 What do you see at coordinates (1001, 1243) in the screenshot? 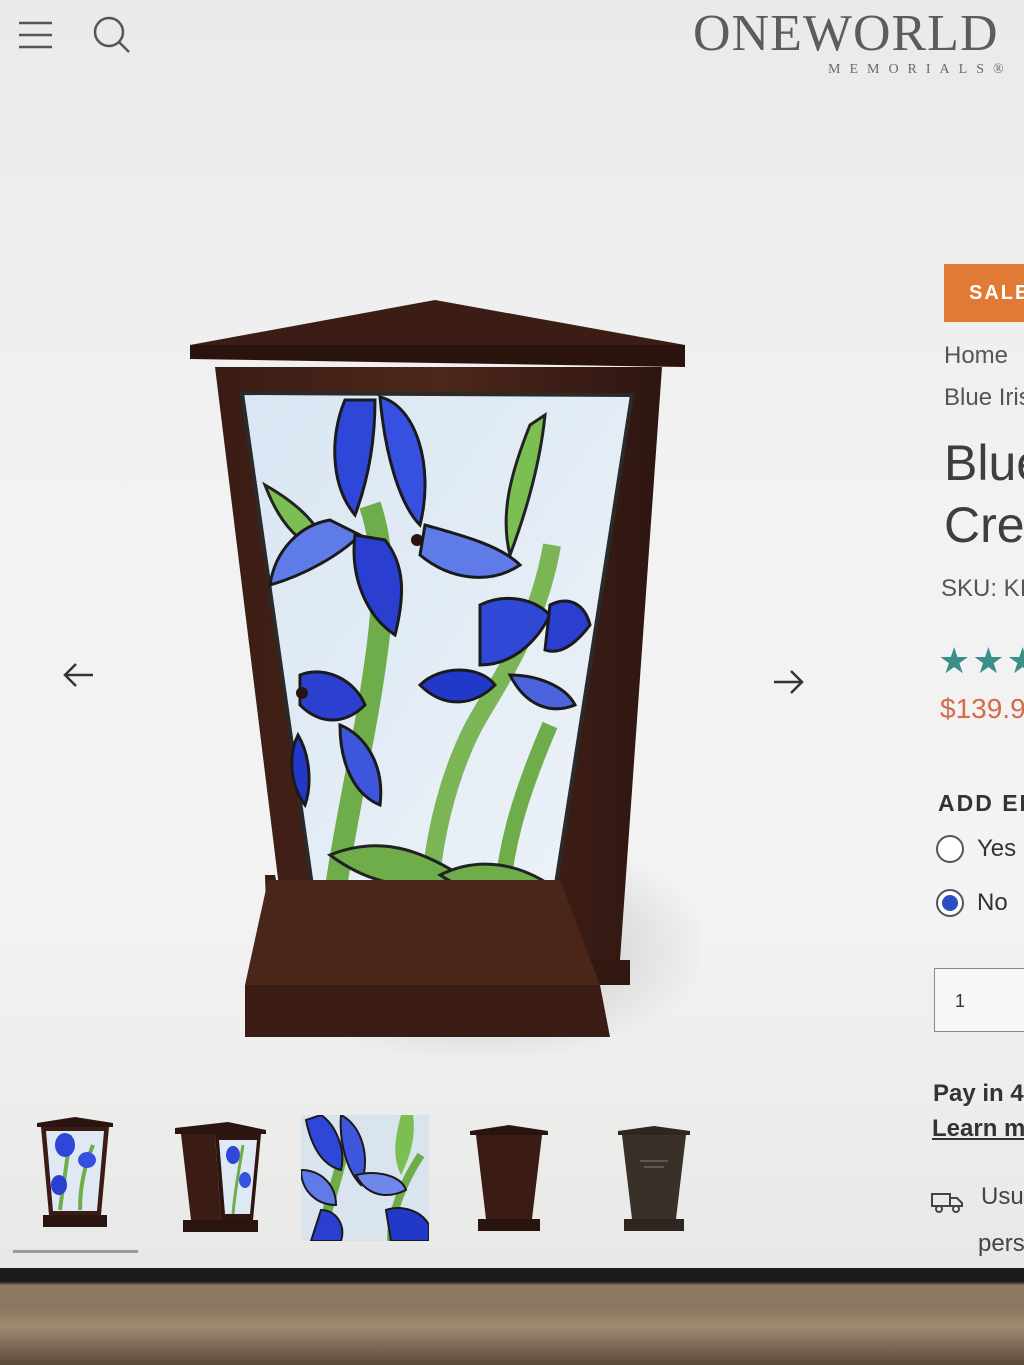
I see `shipping-text-line2: pers` at bounding box center [1001, 1243].